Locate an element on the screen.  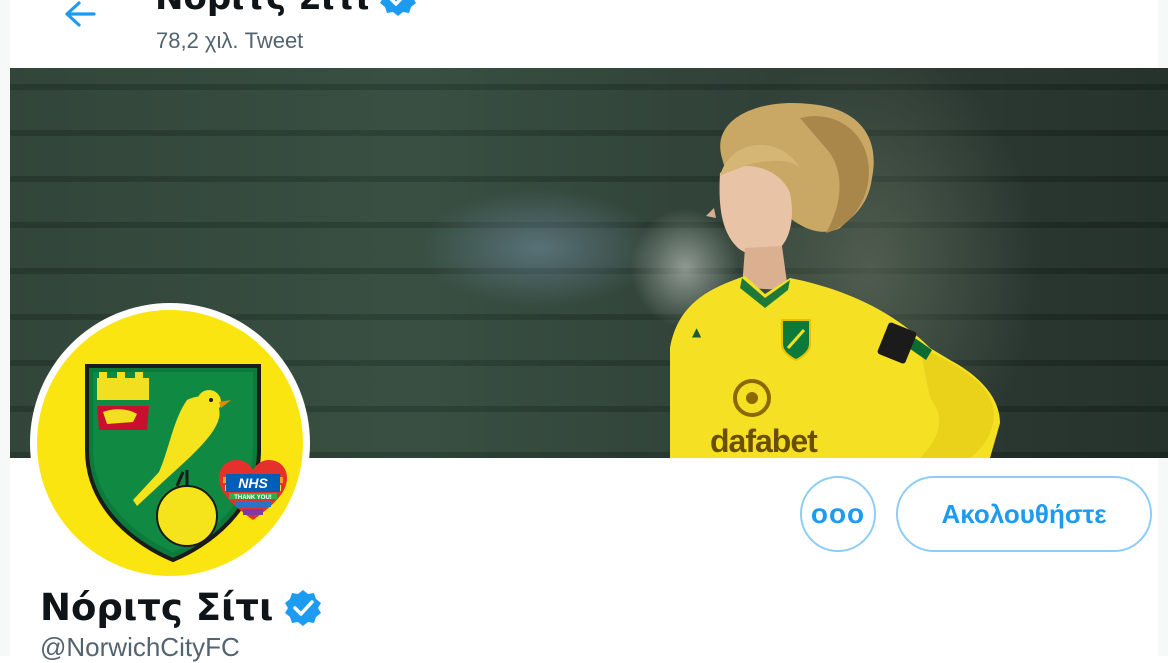
avatar: NHS THANK YOU! is located at coordinates (170, 443).